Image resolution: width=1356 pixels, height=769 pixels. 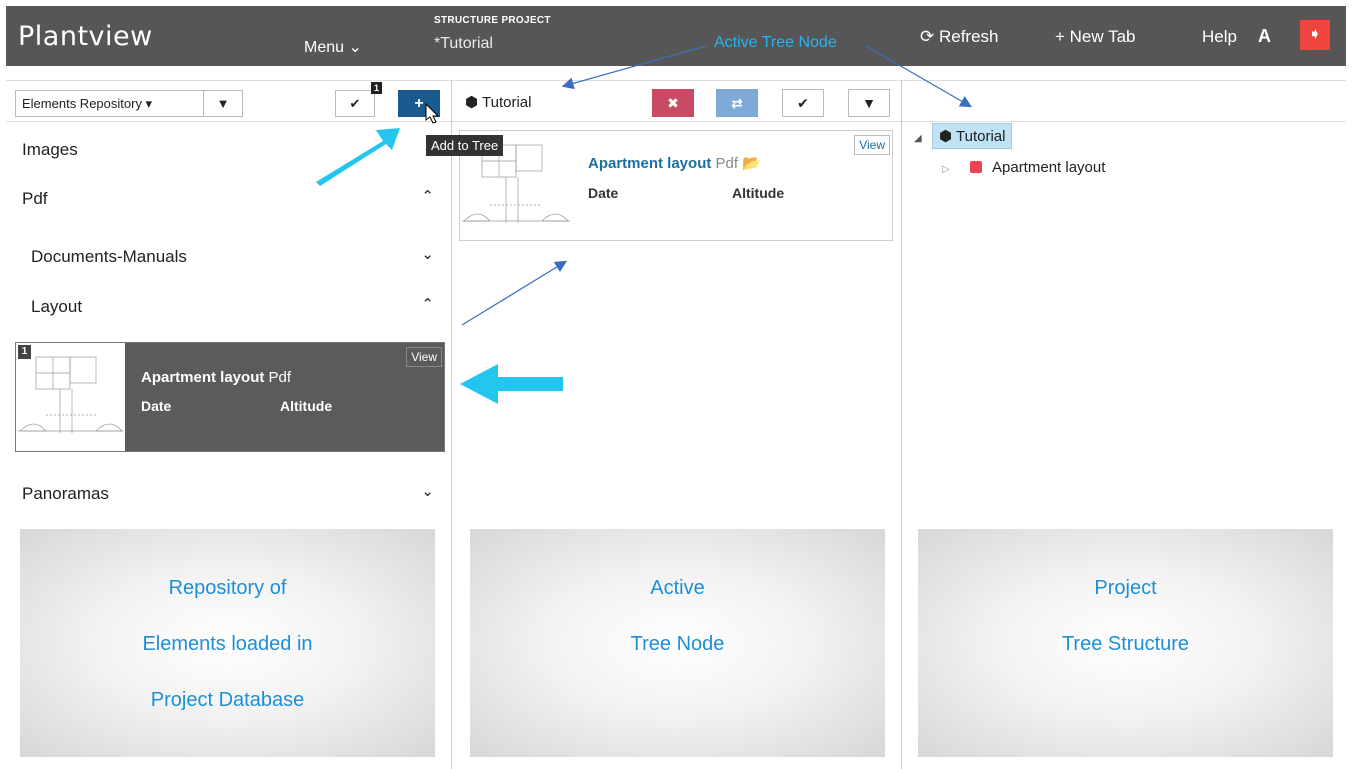 I want to click on section-pdf: Pdf ⌃, so click(x=229, y=200).